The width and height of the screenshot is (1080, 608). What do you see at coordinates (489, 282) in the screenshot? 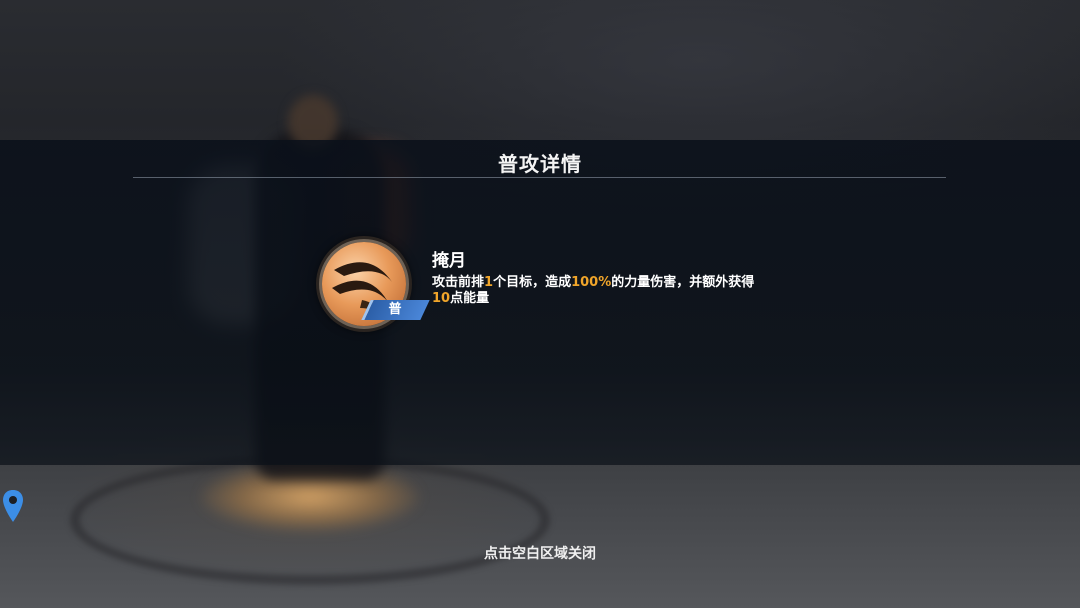
I see `desc-highlight-target-count: 1` at bounding box center [489, 282].